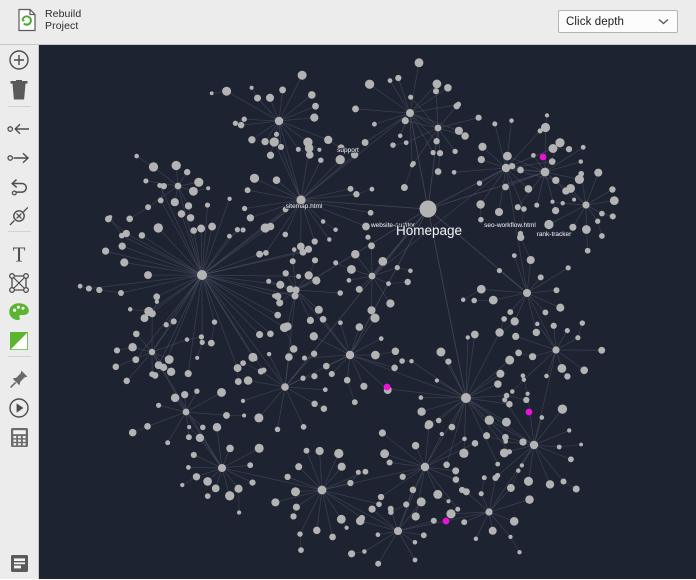  I want to click on layout-tool, so click(19, 285).